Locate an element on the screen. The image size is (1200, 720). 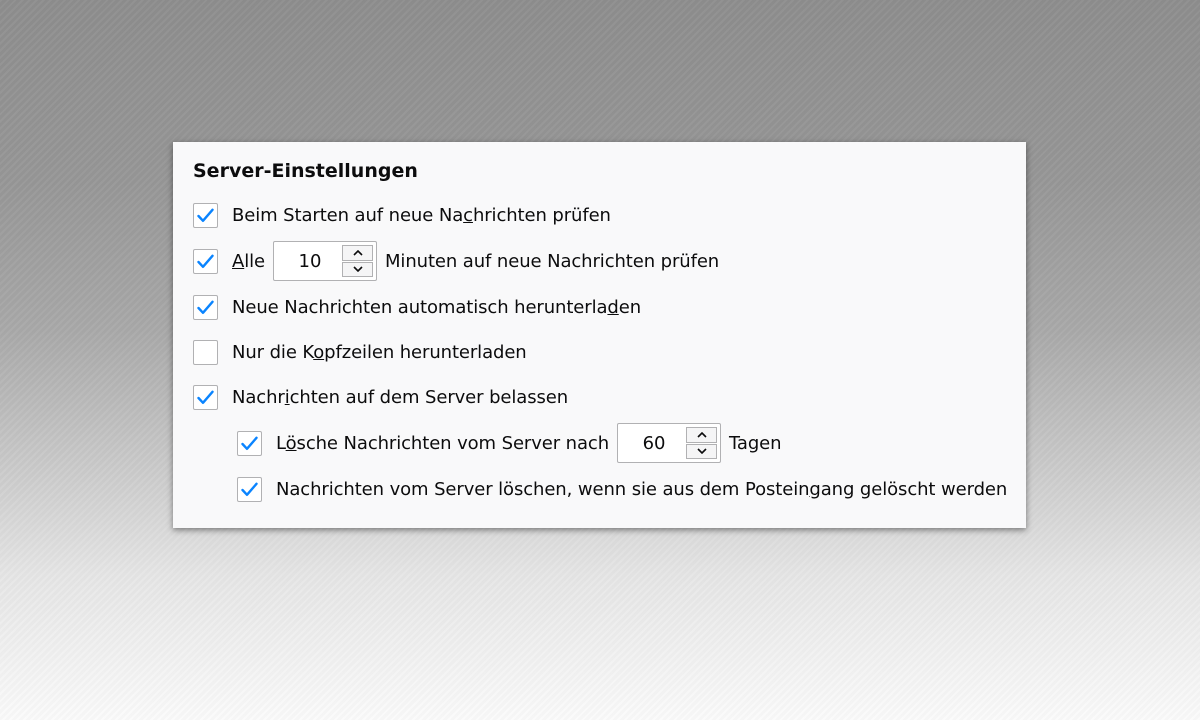
minutes-decrement-button is located at coordinates (357, 269).